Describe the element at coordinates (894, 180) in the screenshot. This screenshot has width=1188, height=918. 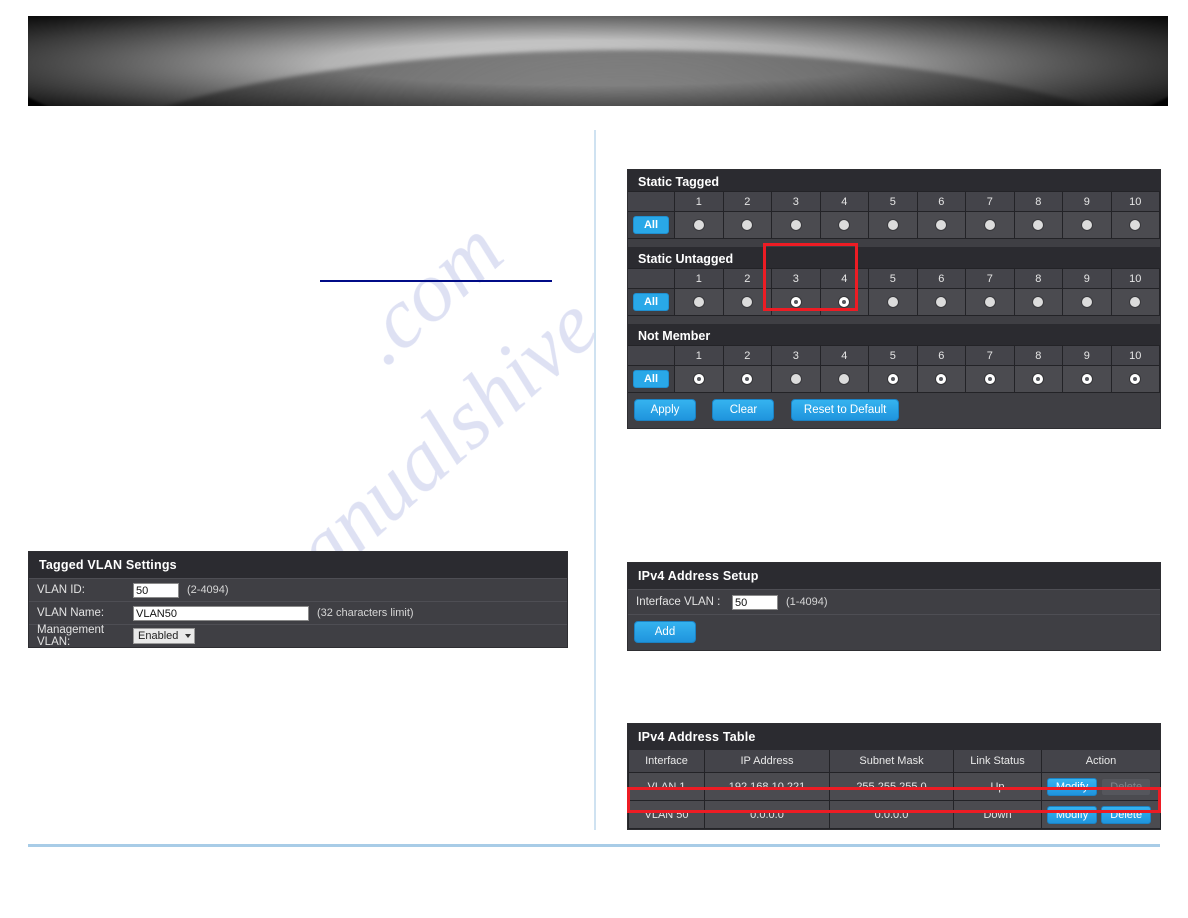
I see `port-group-title: Static Tagged` at that location.